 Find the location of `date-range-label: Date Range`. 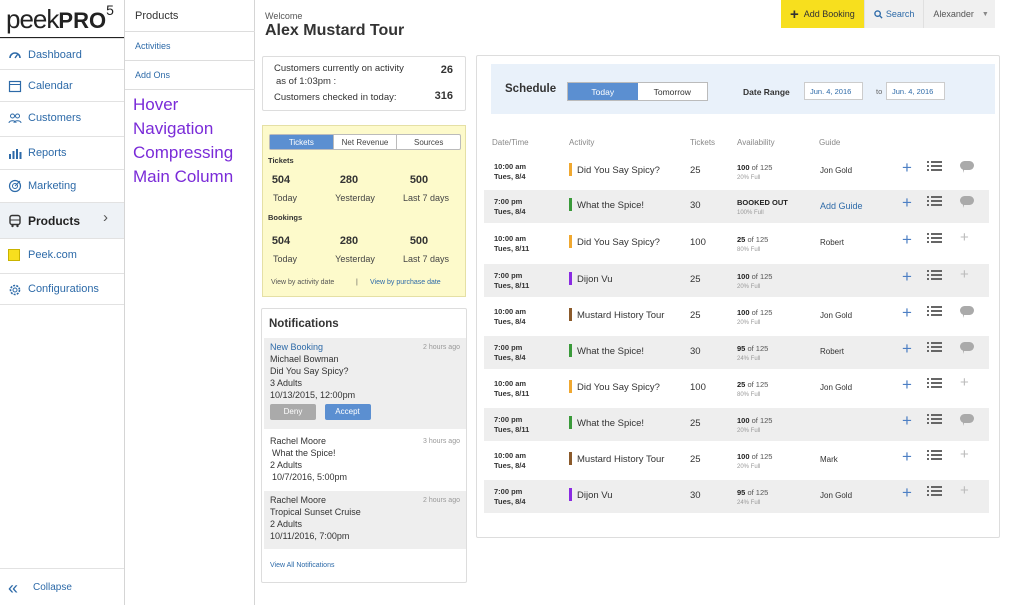

date-range-label: Date Range is located at coordinates (766, 92).